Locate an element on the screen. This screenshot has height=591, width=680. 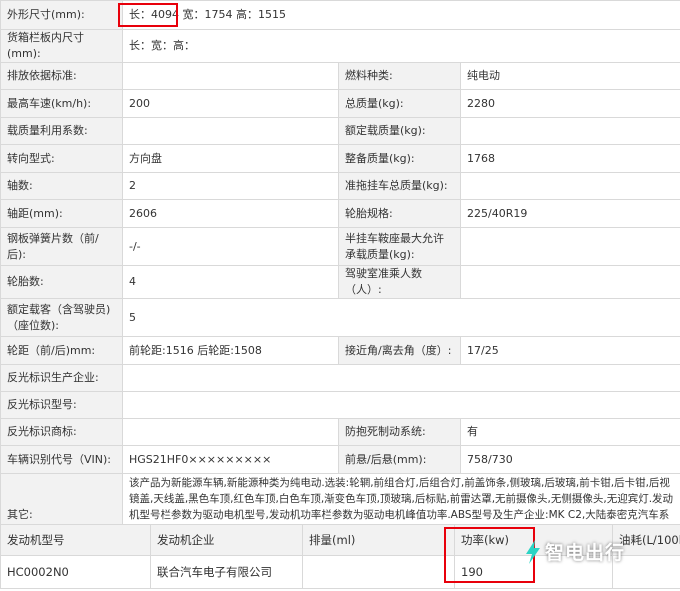
approach-angle-value: 17/25 is located at coordinates (569, 350).